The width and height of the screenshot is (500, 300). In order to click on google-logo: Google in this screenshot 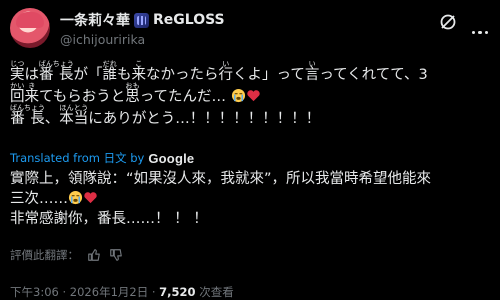, I will do `click(171, 158)`.